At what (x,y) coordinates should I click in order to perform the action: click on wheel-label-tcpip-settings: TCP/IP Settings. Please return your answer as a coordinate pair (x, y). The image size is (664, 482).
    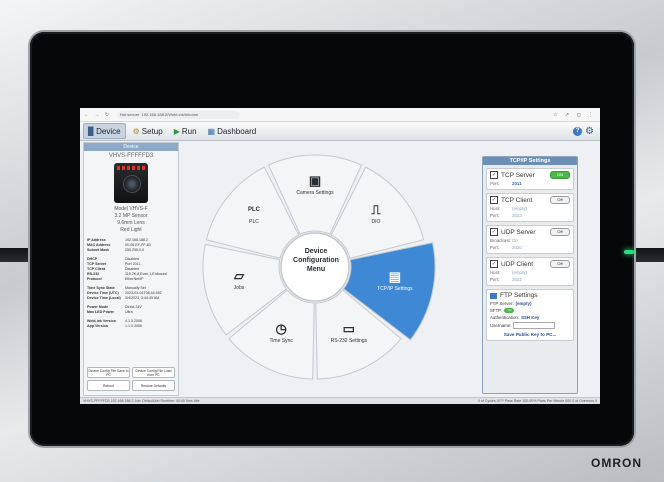
    Looking at the image, I should click on (395, 289).